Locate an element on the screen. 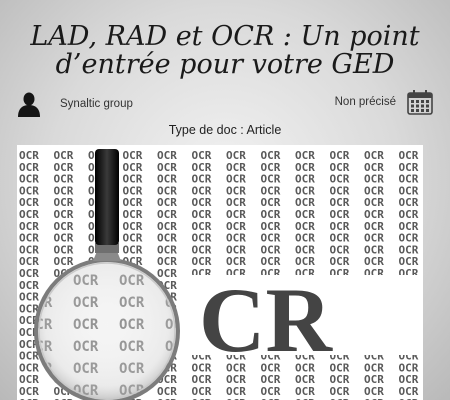  publish-date: Non précisé is located at coordinates (384, 102).